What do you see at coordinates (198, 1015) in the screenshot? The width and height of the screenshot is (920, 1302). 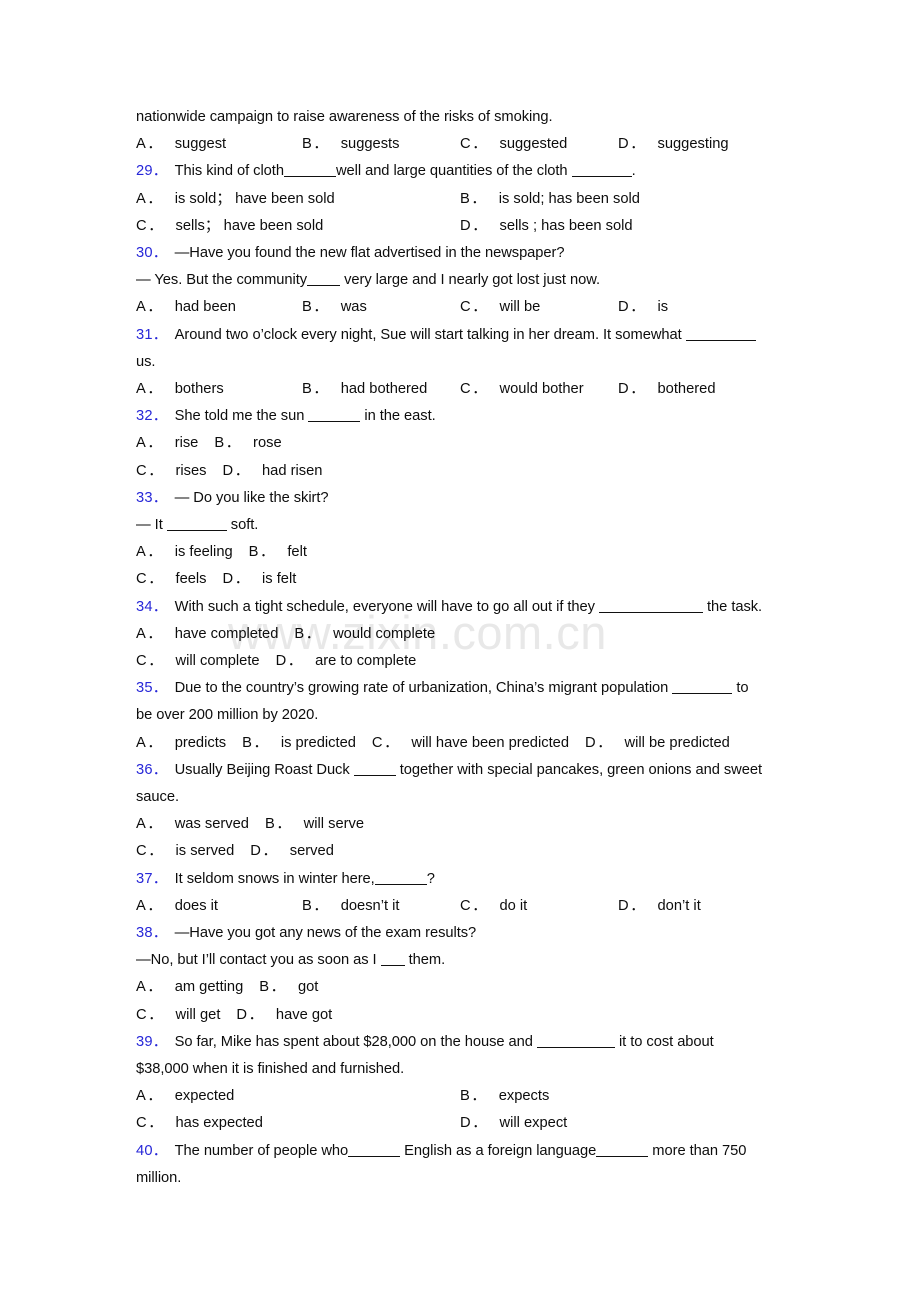 I see `option-c-text: will get` at bounding box center [198, 1015].